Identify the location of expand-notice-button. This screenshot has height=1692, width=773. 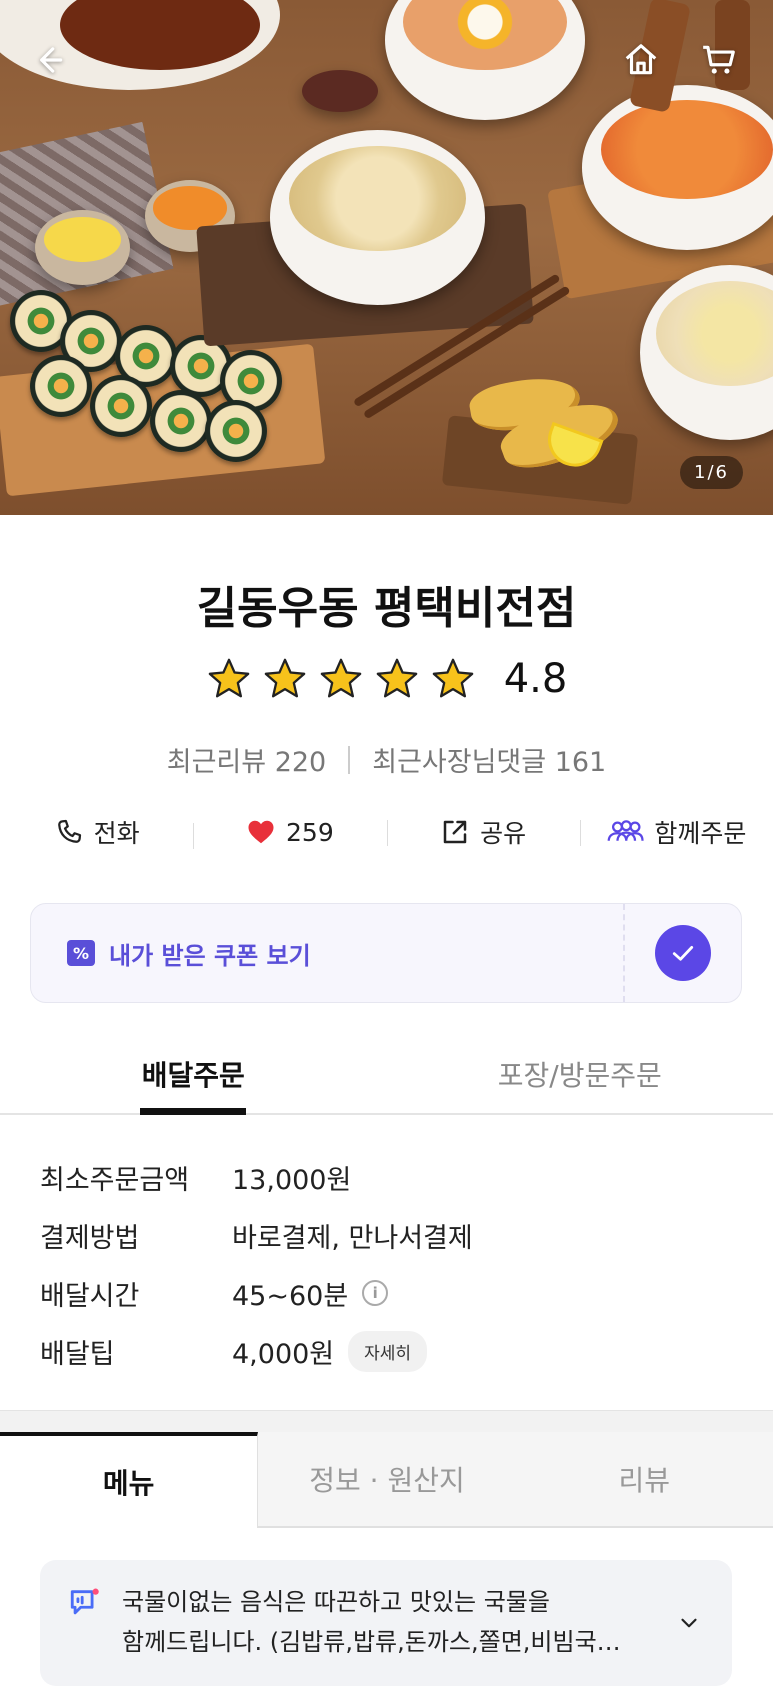
(689, 1623).